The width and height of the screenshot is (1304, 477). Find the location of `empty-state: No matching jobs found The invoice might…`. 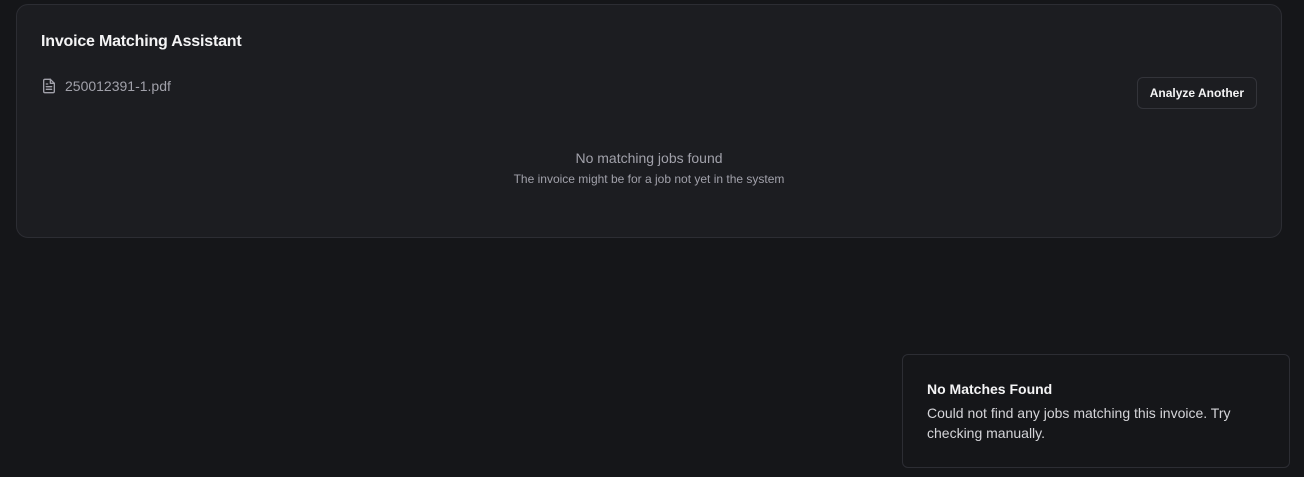

empty-state: No matching jobs found The invoice might… is located at coordinates (649, 168).